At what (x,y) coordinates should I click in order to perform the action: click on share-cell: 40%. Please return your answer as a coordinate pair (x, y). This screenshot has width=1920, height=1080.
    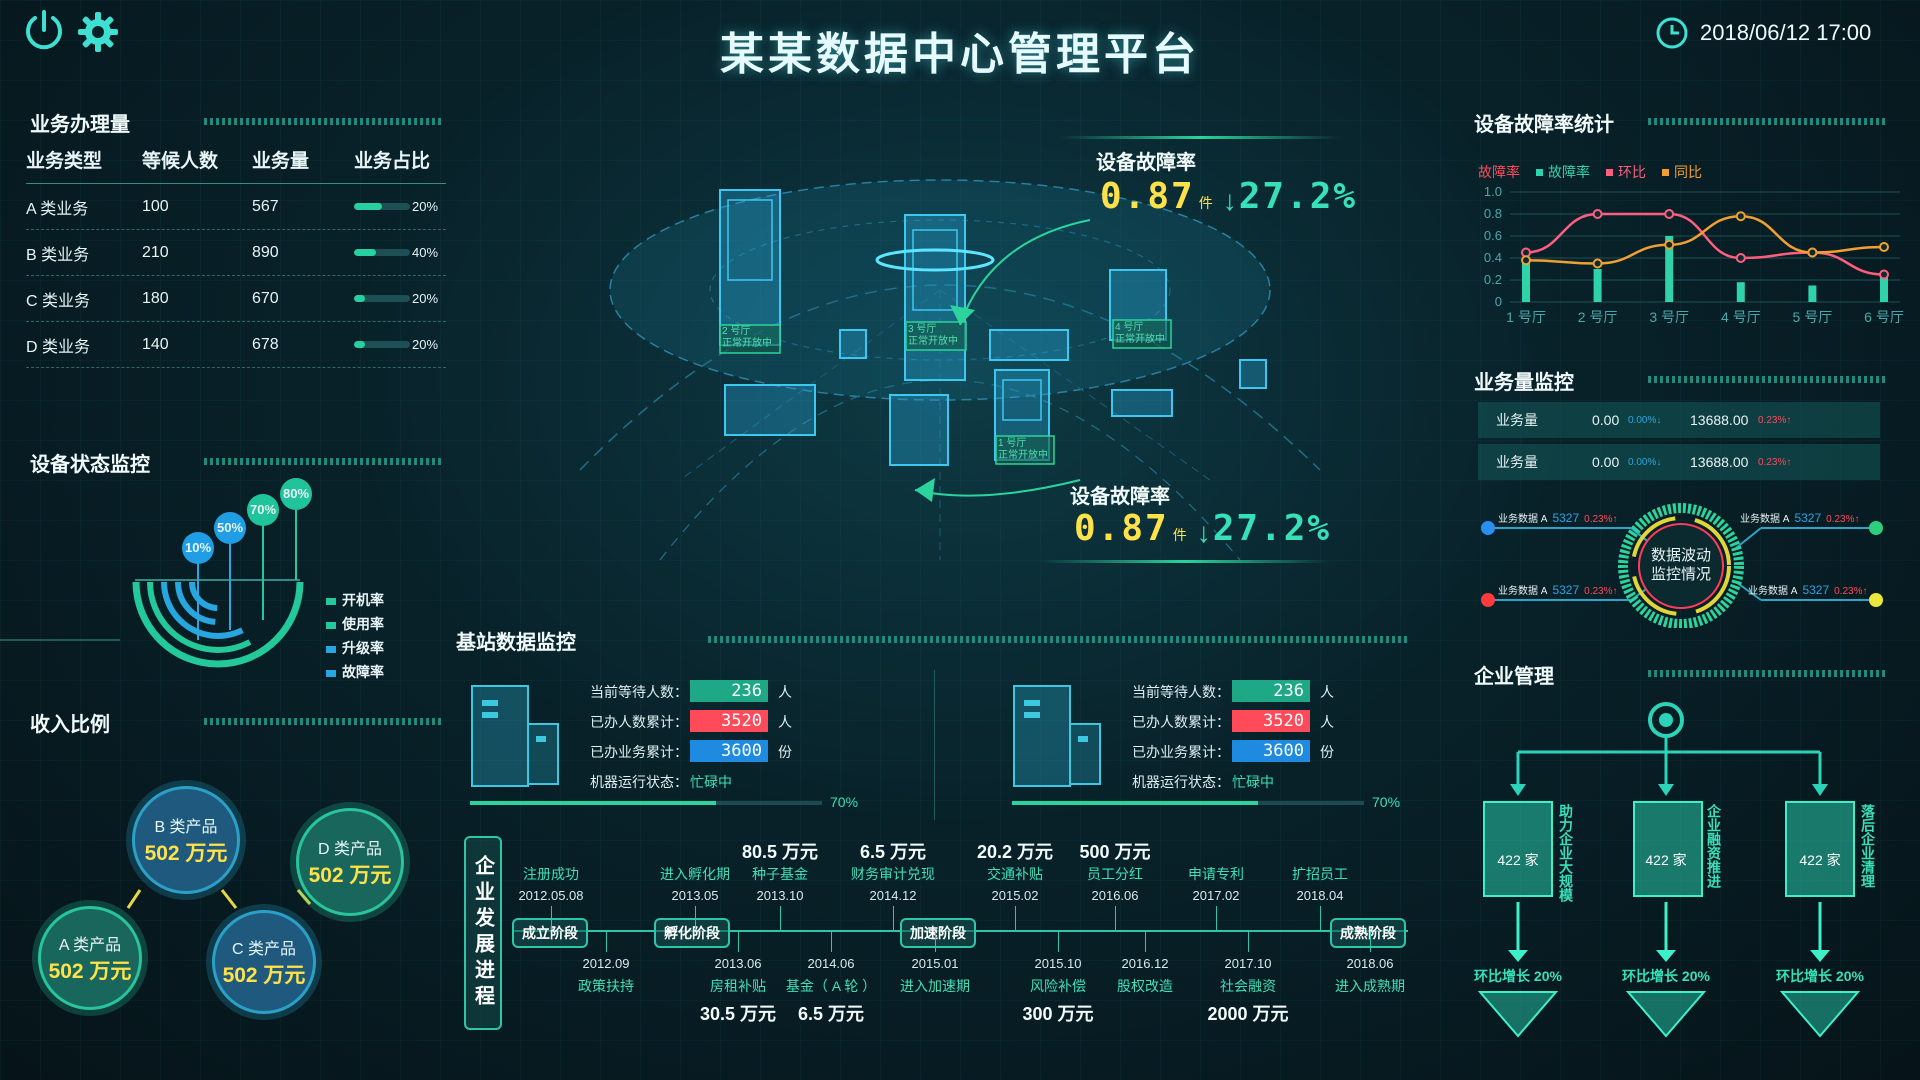
    Looking at the image, I should click on (400, 252).